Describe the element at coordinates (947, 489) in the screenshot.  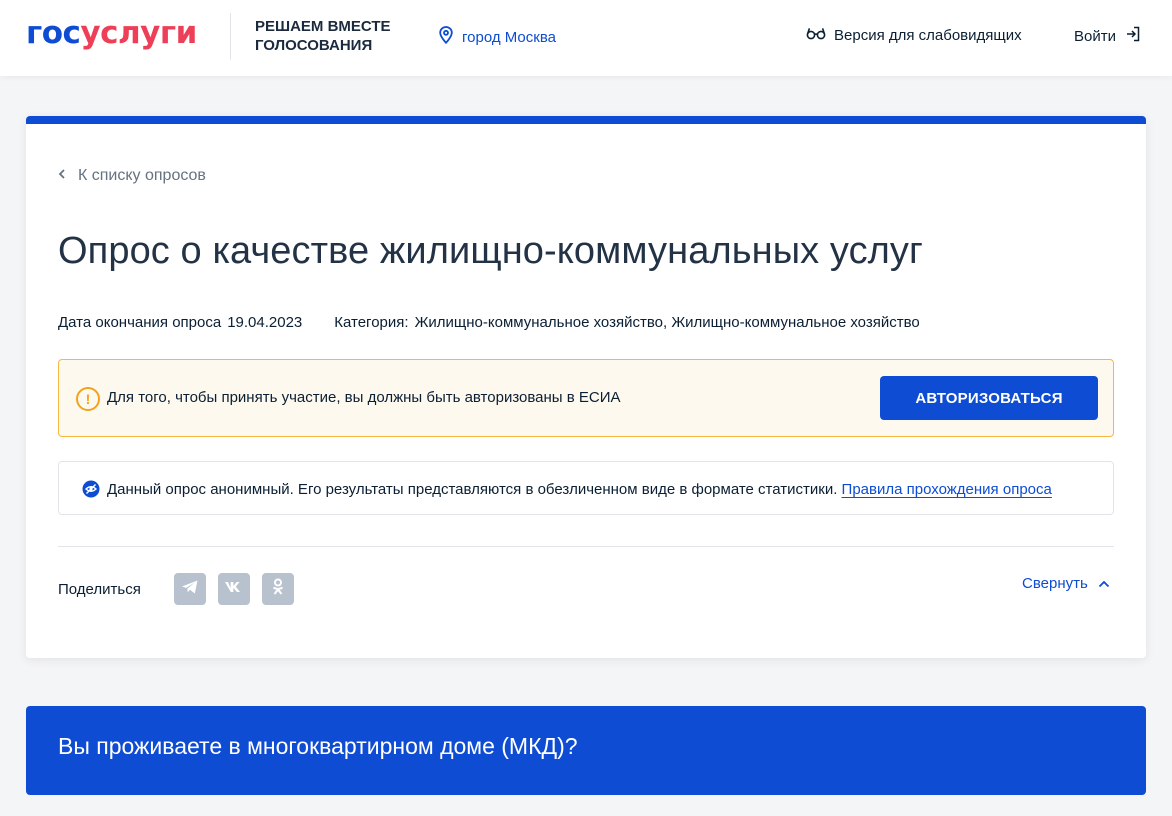
I see `survey-rules-link: Правила прохождения опроса` at that location.